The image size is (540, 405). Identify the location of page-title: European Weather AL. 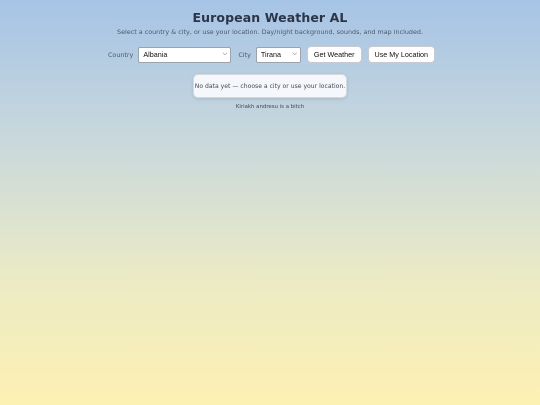
(270, 17).